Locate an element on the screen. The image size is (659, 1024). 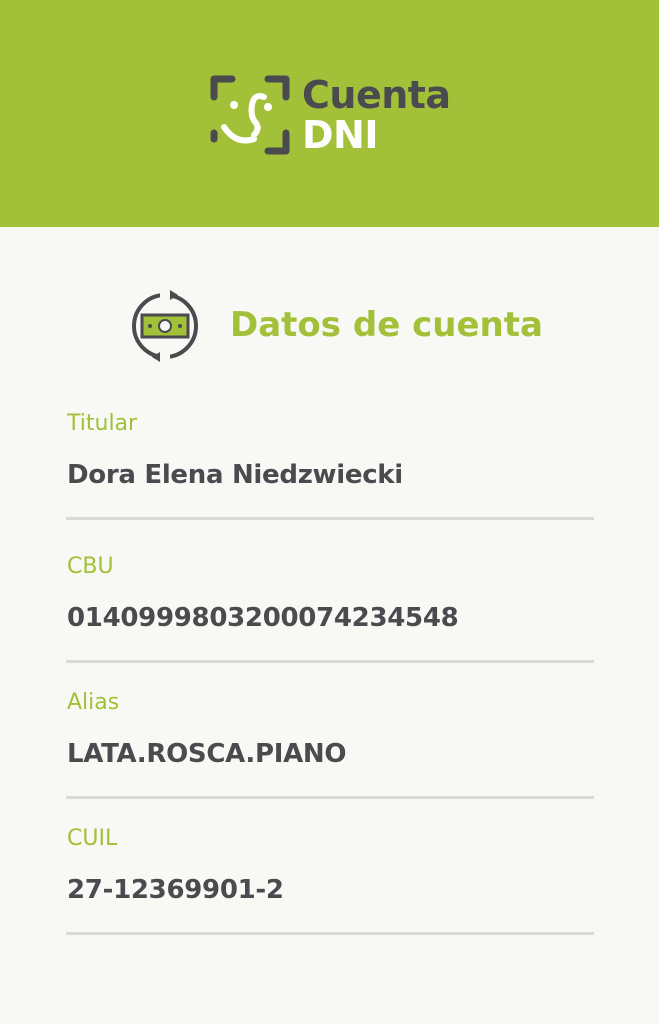
field-alias: Alias LATA.ROSCA.PIANO is located at coordinates (330, 759).